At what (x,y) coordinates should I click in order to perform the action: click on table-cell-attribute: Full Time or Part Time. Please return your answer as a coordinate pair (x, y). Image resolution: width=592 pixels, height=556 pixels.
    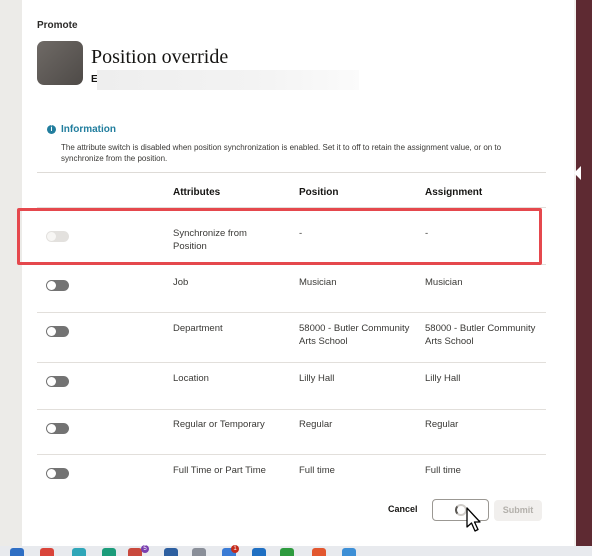
    Looking at the image, I should click on (219, 470).